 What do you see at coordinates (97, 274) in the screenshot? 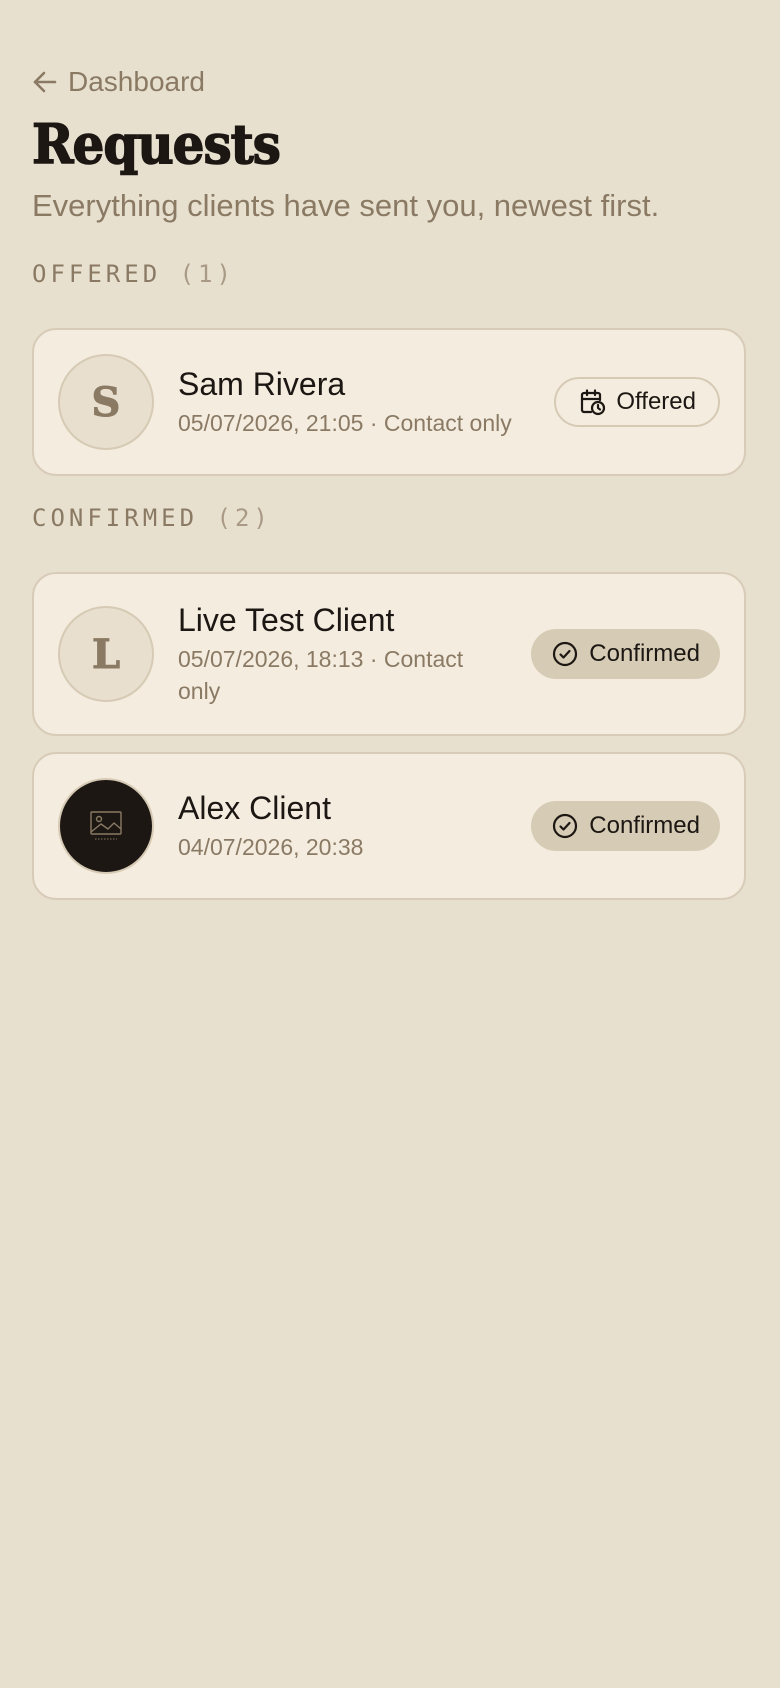
I see `section-label: OFFERED` at bounding box center [97, 274].